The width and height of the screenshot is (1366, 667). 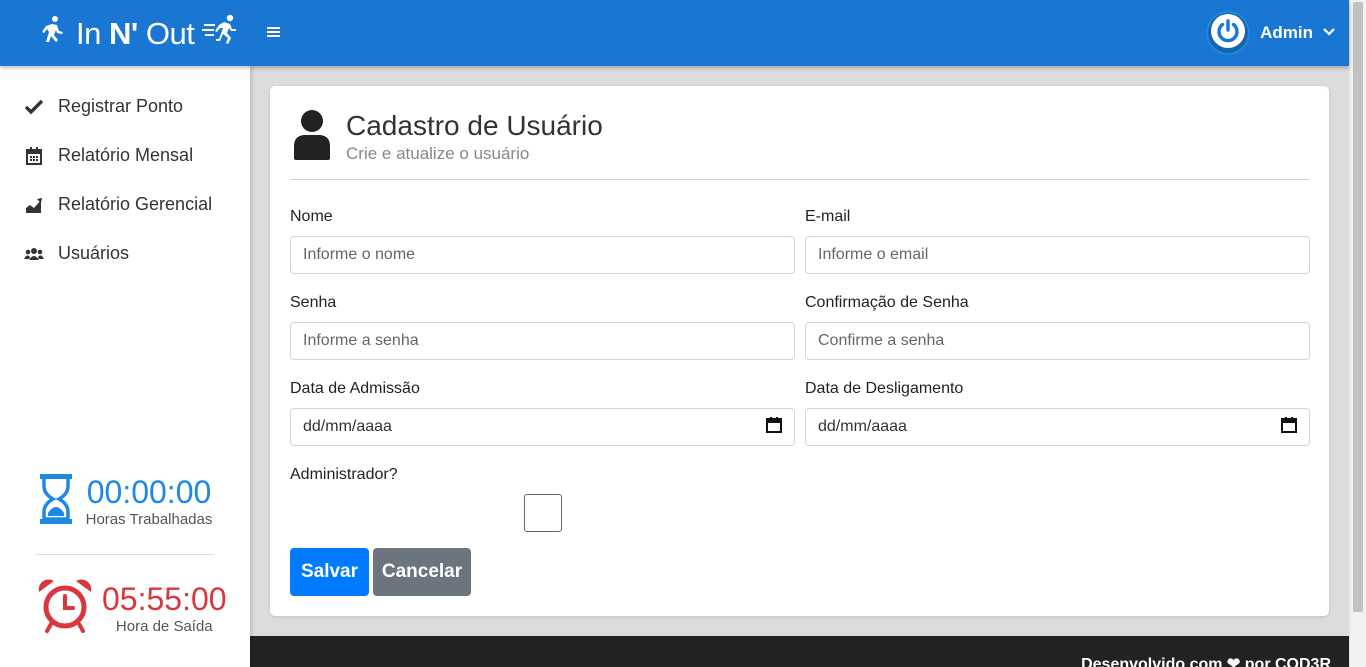 I want to click on password-input: Informe a senha, so click(x=542, y=341).